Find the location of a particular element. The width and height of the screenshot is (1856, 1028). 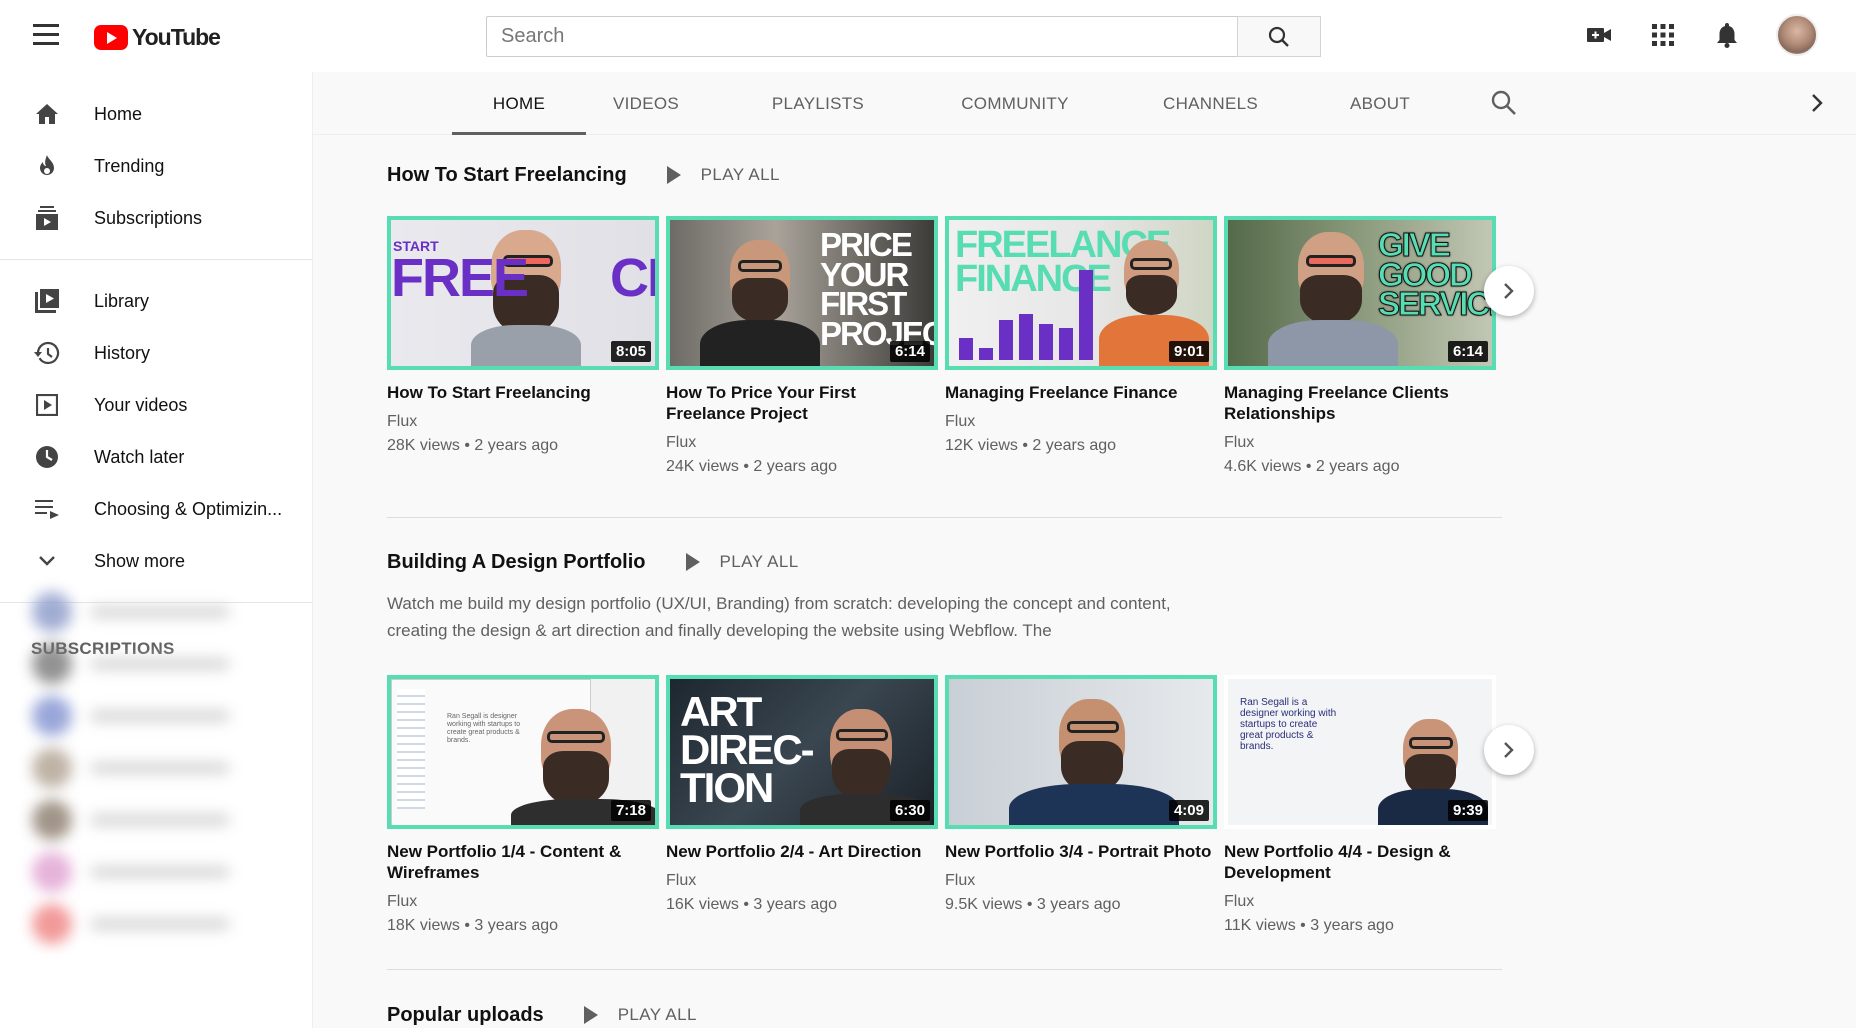

video-duration: 9:39 is located at coordinates (1467, 810).